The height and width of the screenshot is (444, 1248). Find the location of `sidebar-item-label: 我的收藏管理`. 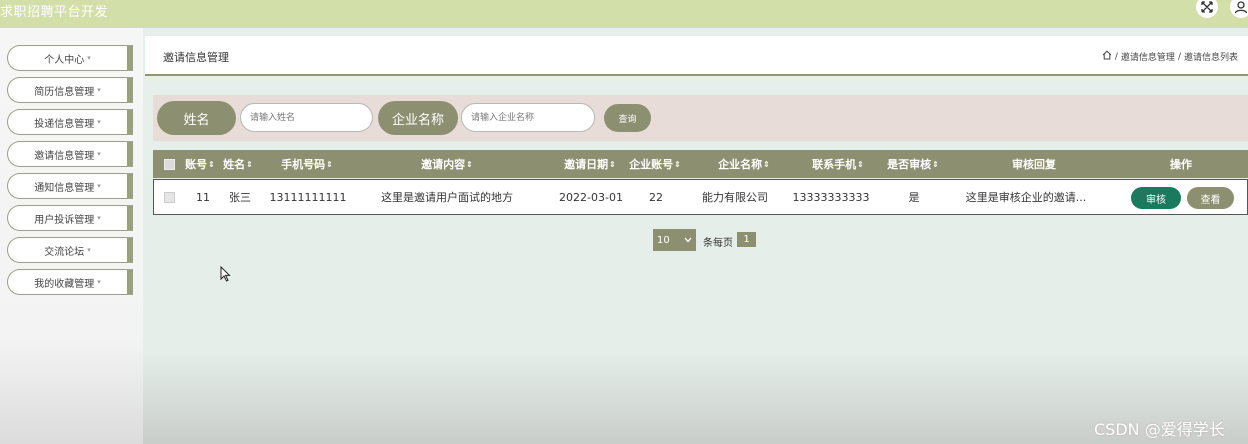

sidebar-item-label: 我的收藏管理 is located at coordinates (64, 284).